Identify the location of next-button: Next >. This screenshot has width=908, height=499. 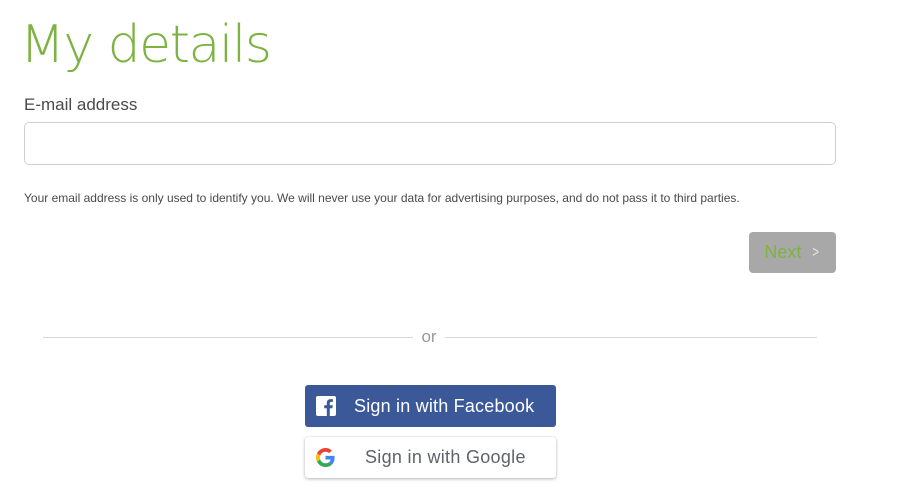
(792, 252).